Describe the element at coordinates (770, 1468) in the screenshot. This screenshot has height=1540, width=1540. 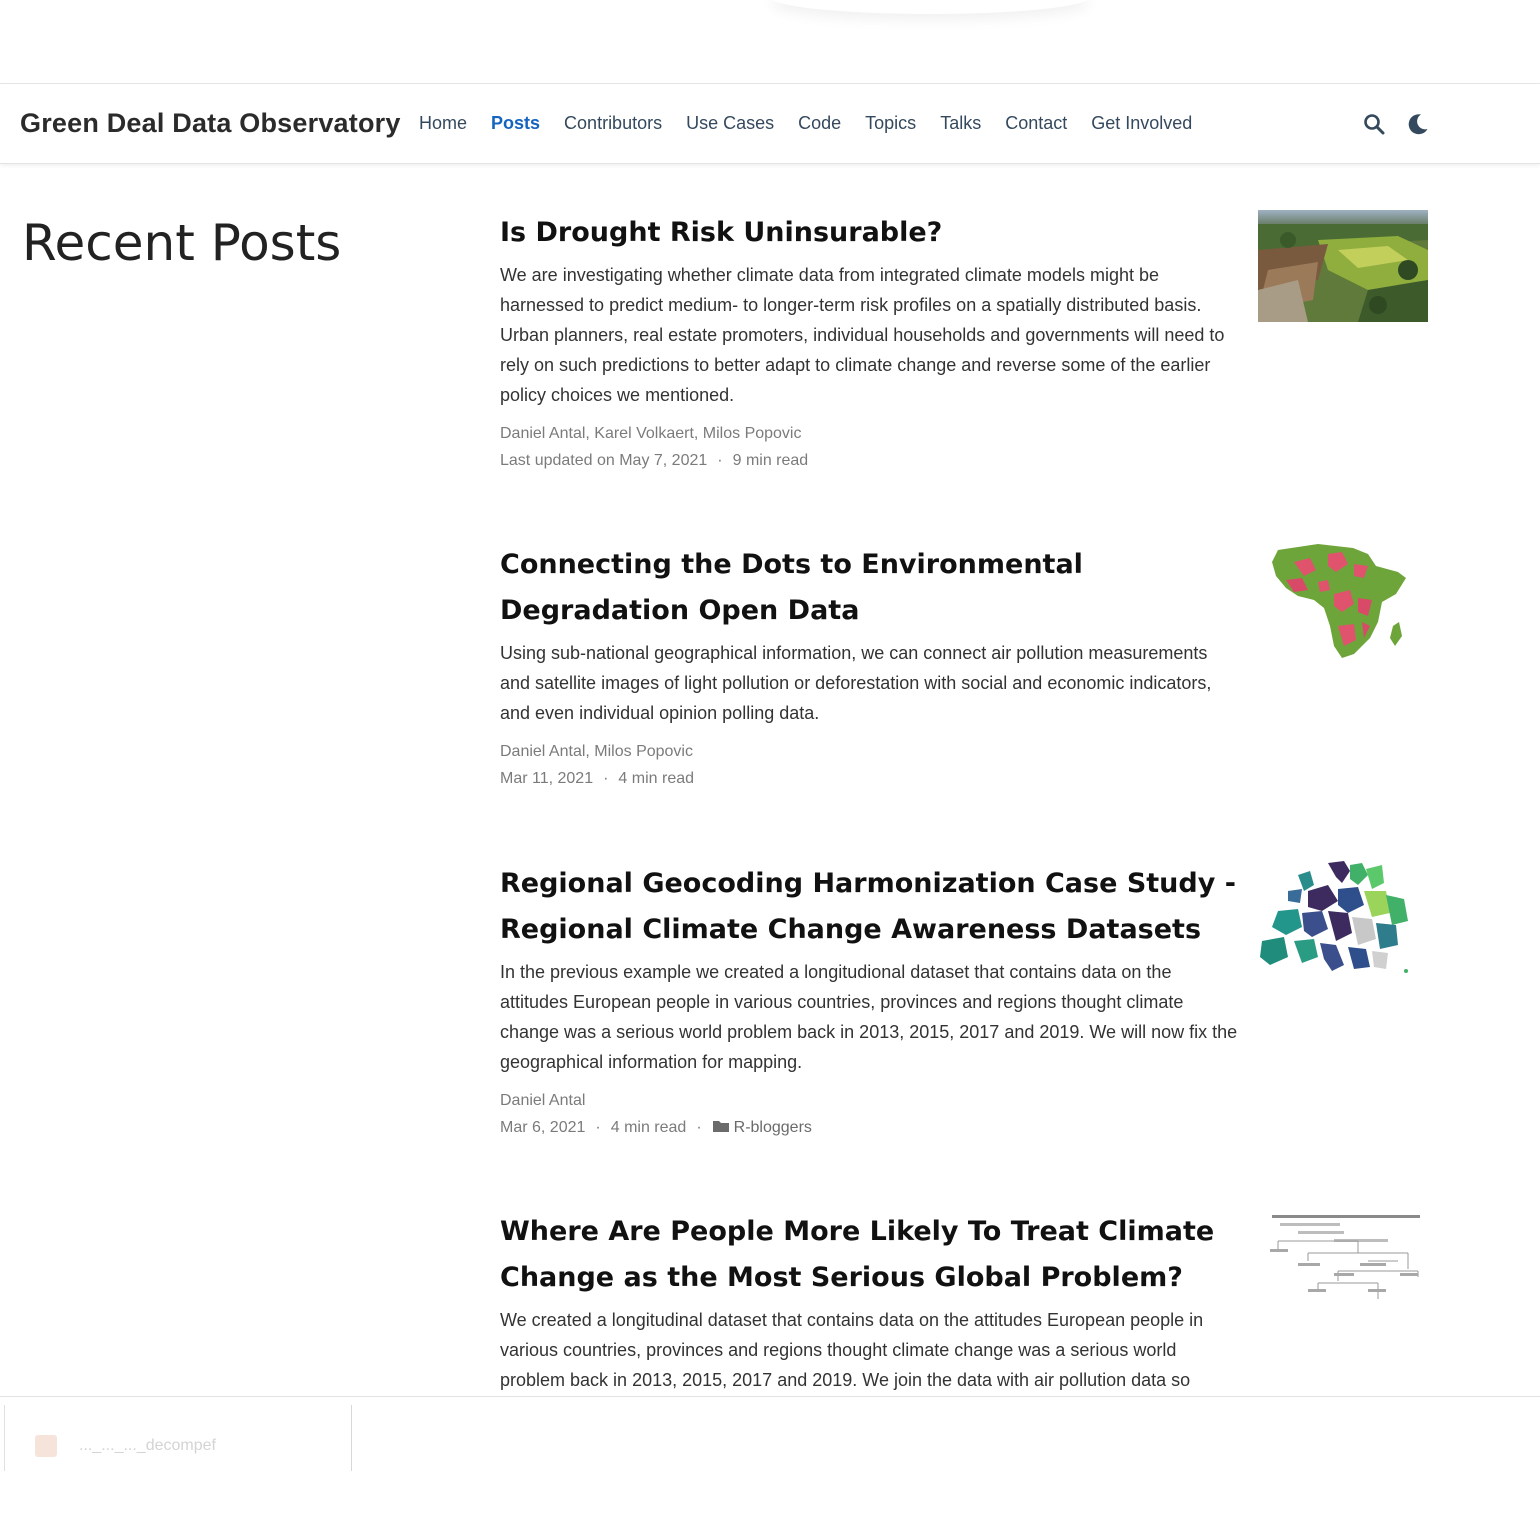
I see `browser-download-bar: ..._..._..._decompef` at that location.